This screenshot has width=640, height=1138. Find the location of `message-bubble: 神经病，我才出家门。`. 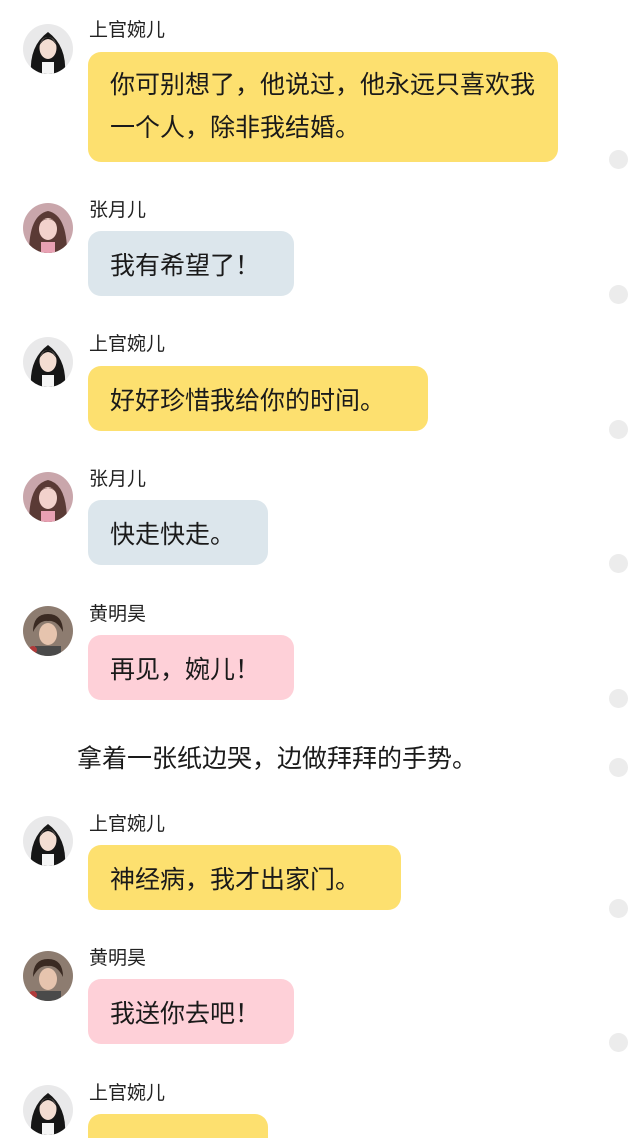

message-bubble: 神经病，我才出家门。 is located at coordinates (244, 877).